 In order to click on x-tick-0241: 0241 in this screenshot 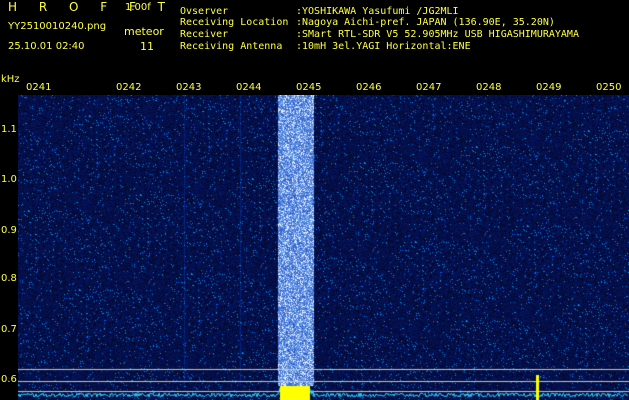, I will do `click(39, 87)`.